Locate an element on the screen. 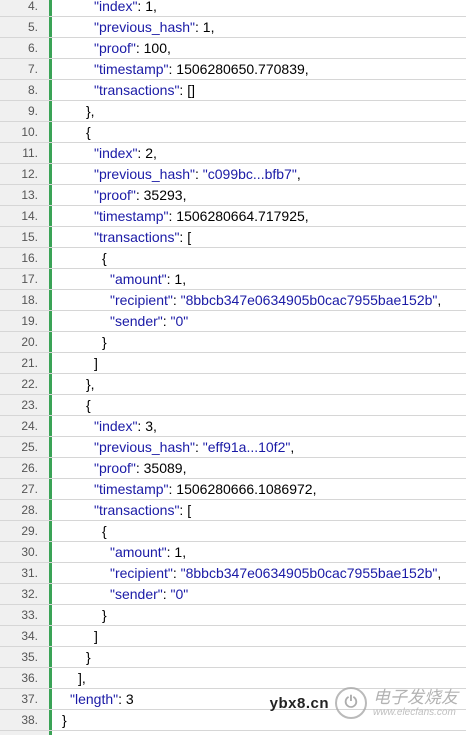 Image resolution: width=466 pixels, height=735 pixels. code-line: 11. "index": 2, is located at coordinates (233, 153).